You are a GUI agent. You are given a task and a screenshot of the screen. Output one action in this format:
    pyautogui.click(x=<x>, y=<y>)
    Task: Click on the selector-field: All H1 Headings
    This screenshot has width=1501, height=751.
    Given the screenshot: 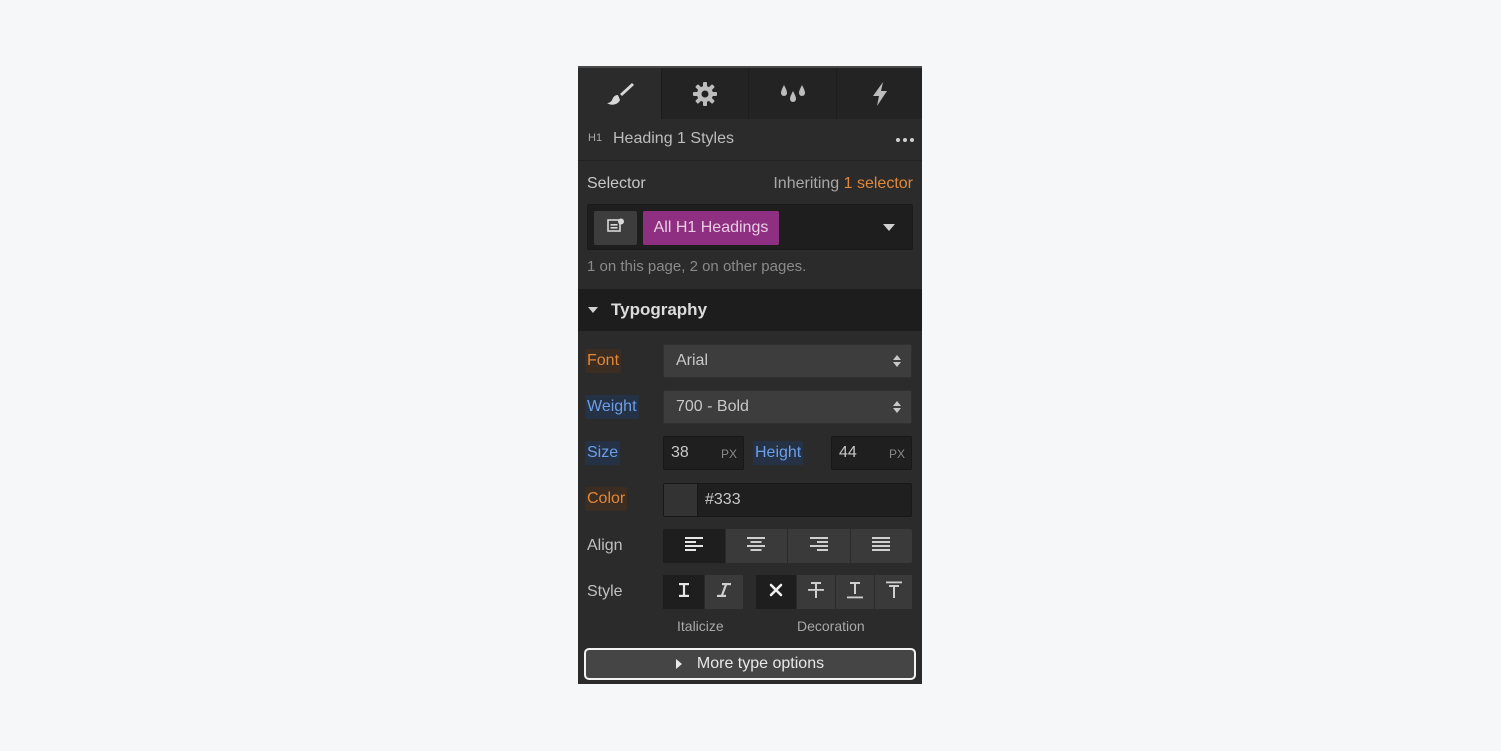 What is the action you would take?
    pyautogui.click(x=750, y=227)
    